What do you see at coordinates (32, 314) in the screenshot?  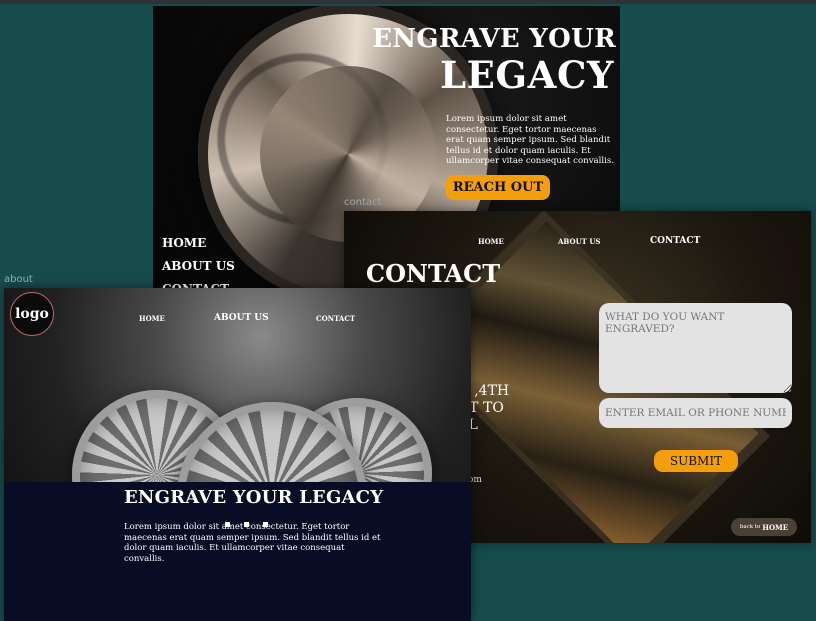 I see `logo: logo` at bounding box center [32, 314].